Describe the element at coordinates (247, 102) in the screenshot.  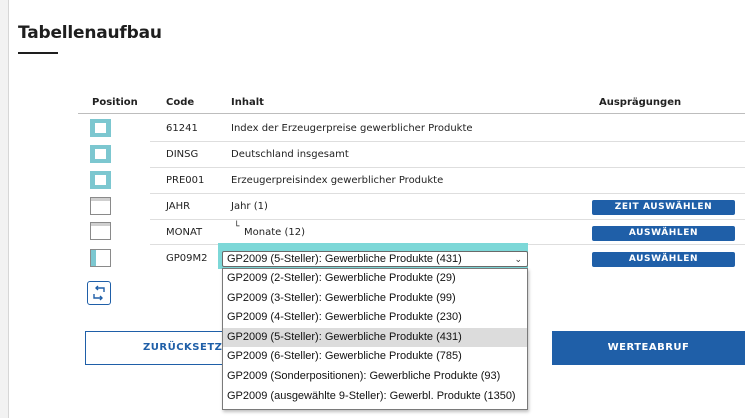
I see `column-header-inhalt: Inhalt` at that location.